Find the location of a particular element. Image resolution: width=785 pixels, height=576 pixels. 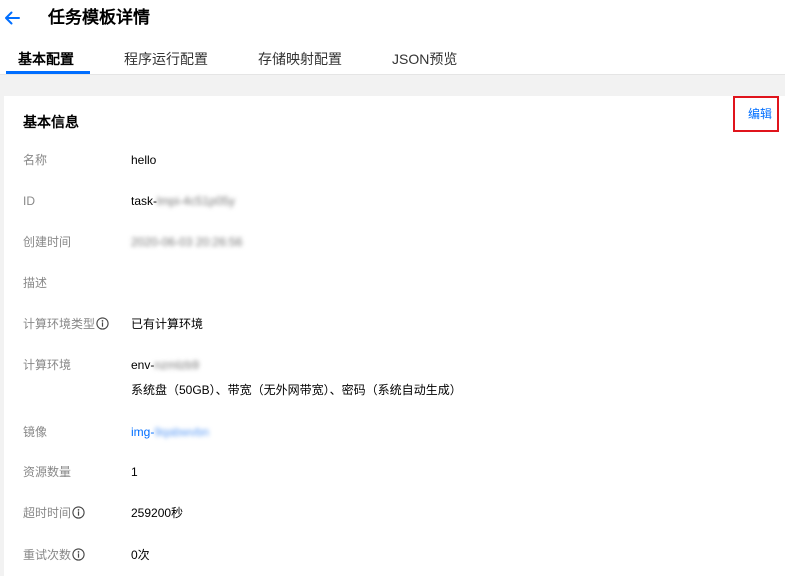

created-time-value: 2020-06-03 20:26:56 is located at coordinates (186, 242).